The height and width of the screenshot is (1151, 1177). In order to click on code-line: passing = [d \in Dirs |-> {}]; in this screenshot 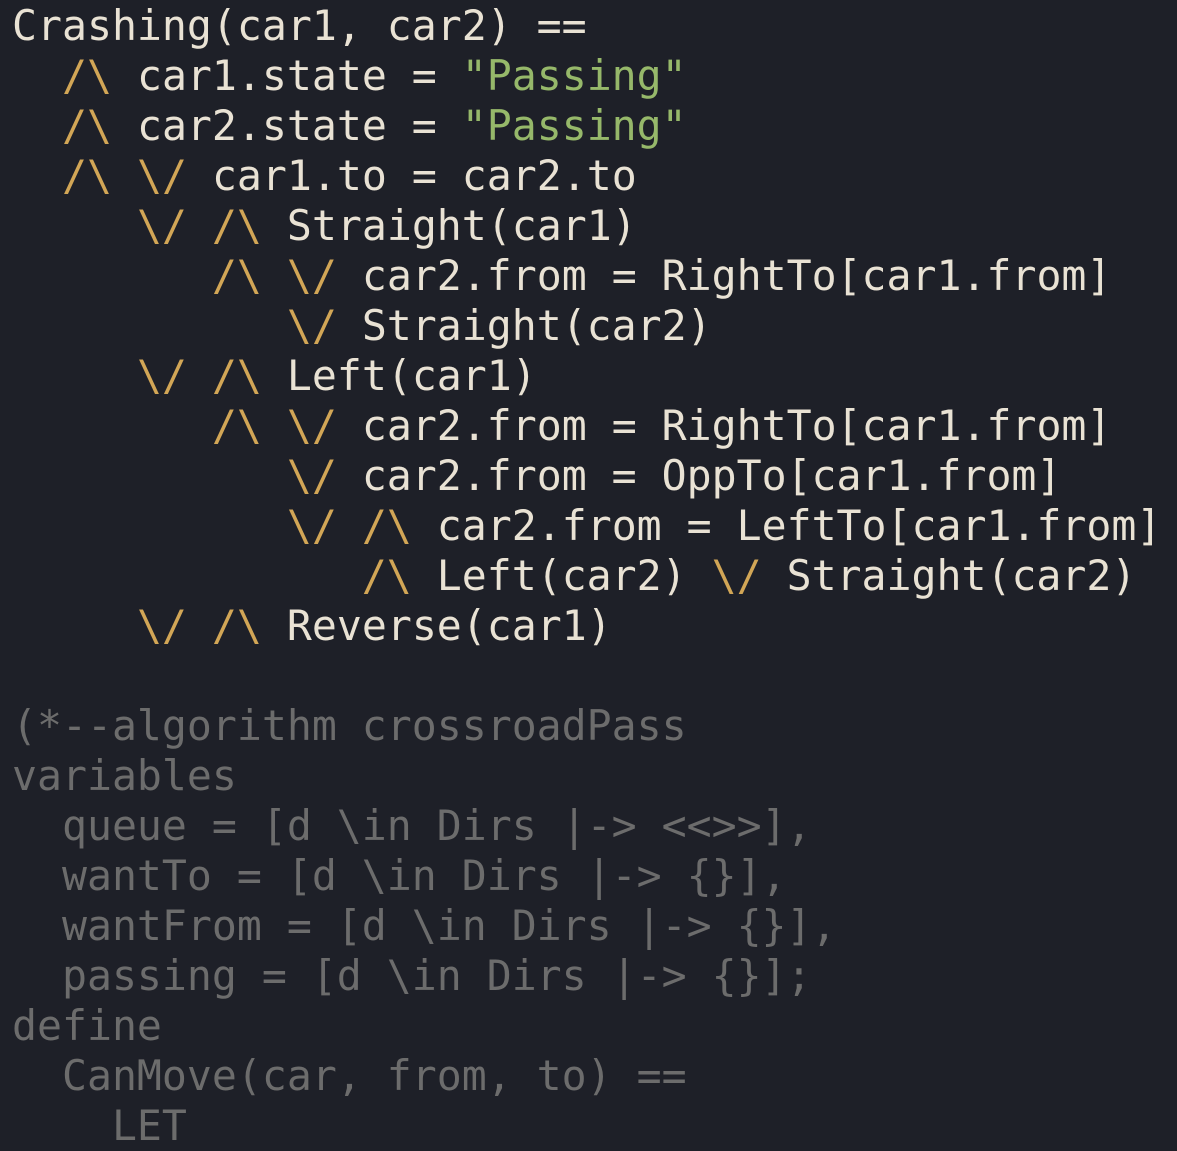, I will do `click(586, 976)`.